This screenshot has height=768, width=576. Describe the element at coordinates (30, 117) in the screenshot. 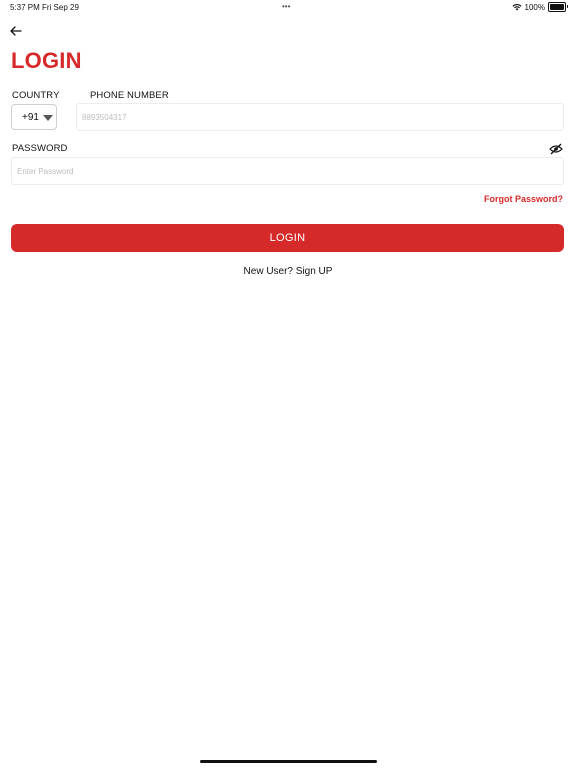

I see `country-code-value: +91` at that location.